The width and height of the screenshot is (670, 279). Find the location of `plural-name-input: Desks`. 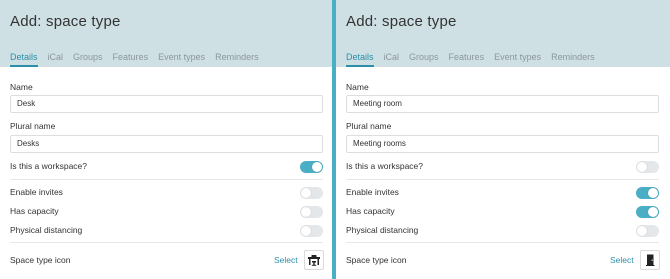

plural-name-input: Desks is located at coordinates (166, 144).